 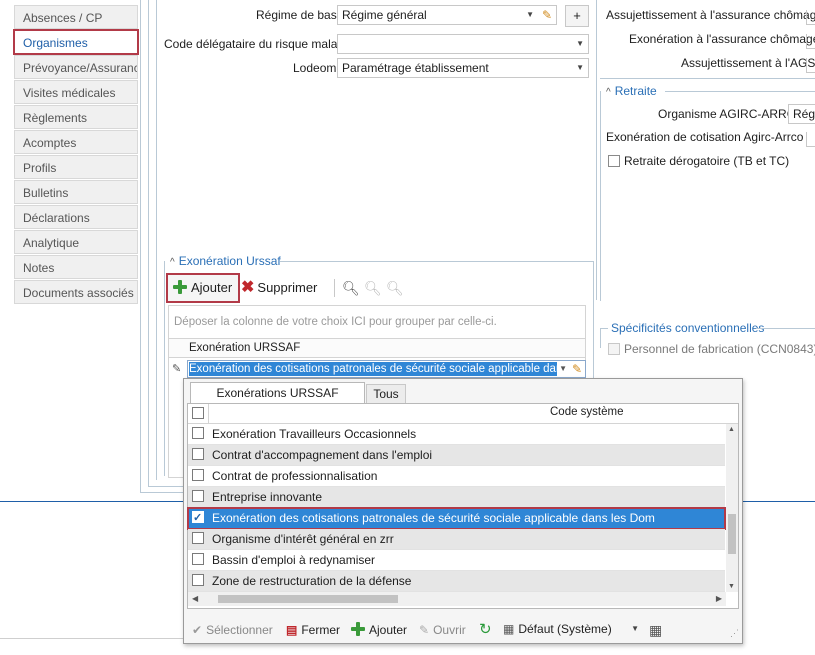 I want to click on view-select: ▦ Défaut (Système) ▼, so click(x=572, y=629).